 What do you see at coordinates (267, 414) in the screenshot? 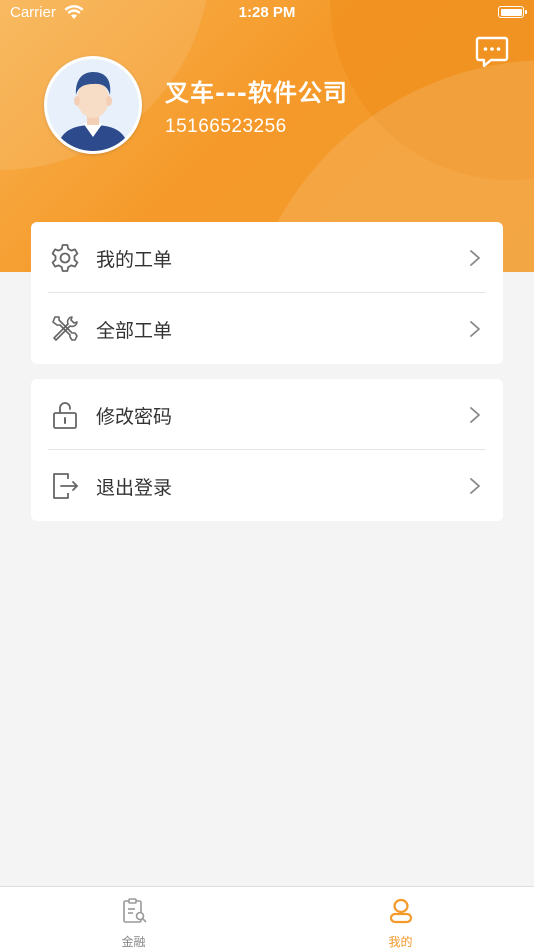
I see `menu-item-change-password: 修改密码` at bounding box center [267, 414].